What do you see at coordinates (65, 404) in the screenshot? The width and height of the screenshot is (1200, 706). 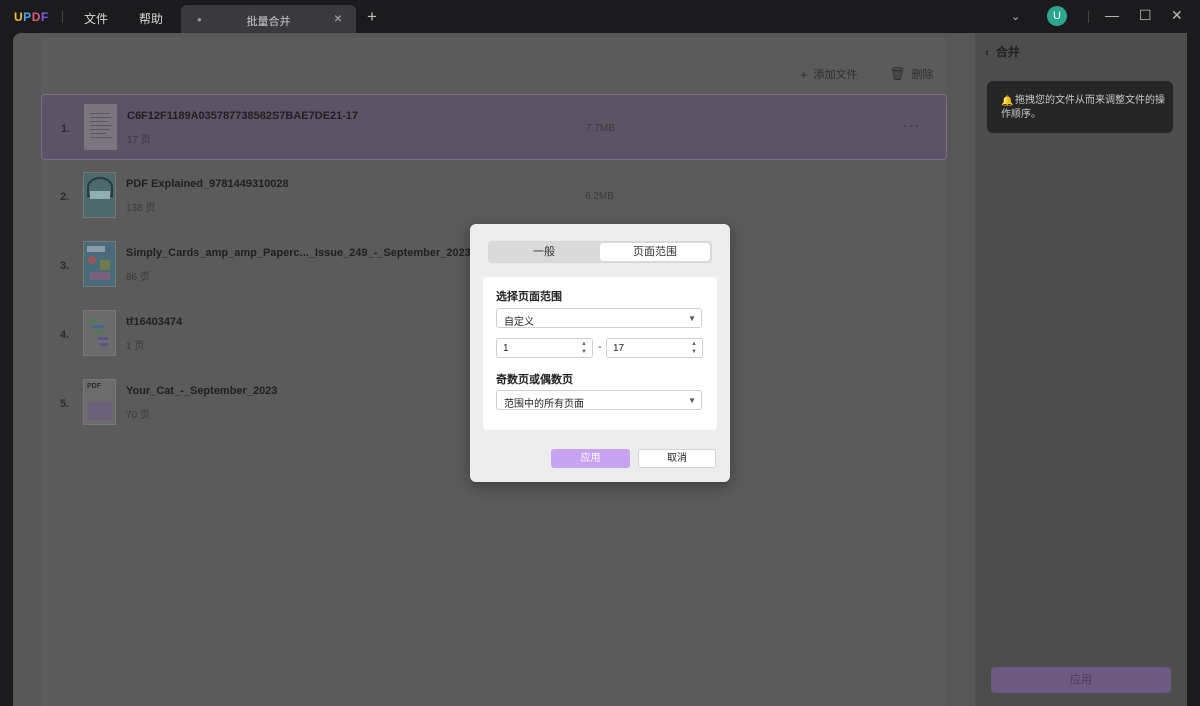 I see `item-index: 5.` at bounding box center [65, 404].